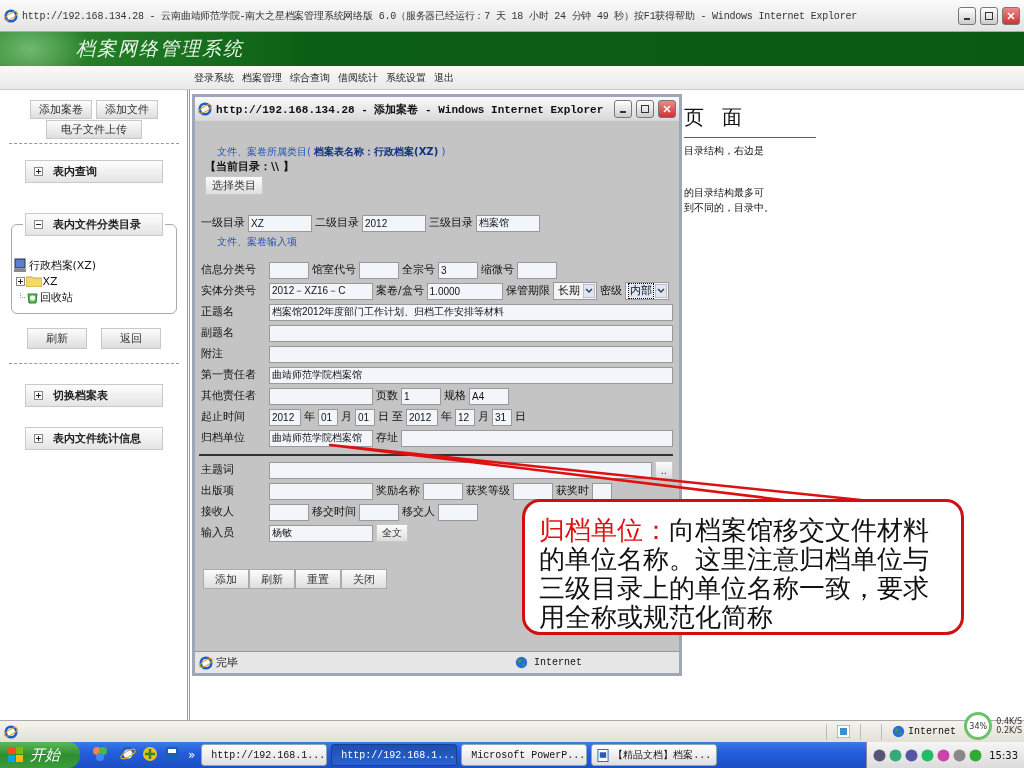  Describe the element at coordinates (364, 579) in the screenshot. I see `form-button: 关闭` at that location.